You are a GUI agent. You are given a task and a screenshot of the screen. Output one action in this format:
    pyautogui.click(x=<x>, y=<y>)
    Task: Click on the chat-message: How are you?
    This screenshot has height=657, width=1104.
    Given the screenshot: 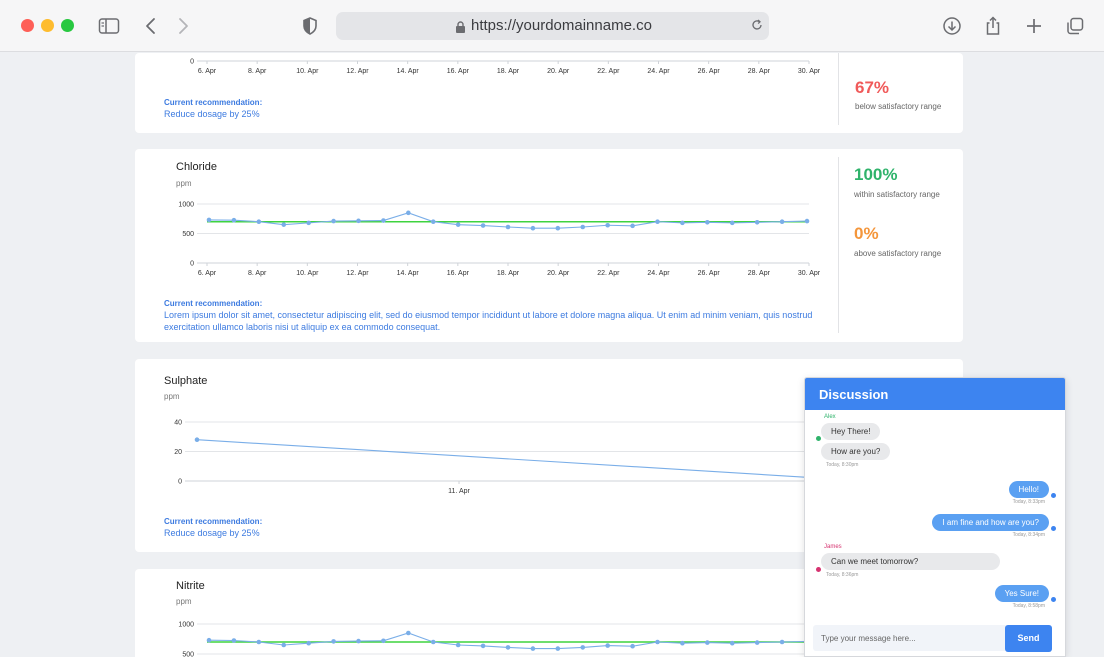 What is the action you would take?
    pyautogui.click(x=856, y=451)
    